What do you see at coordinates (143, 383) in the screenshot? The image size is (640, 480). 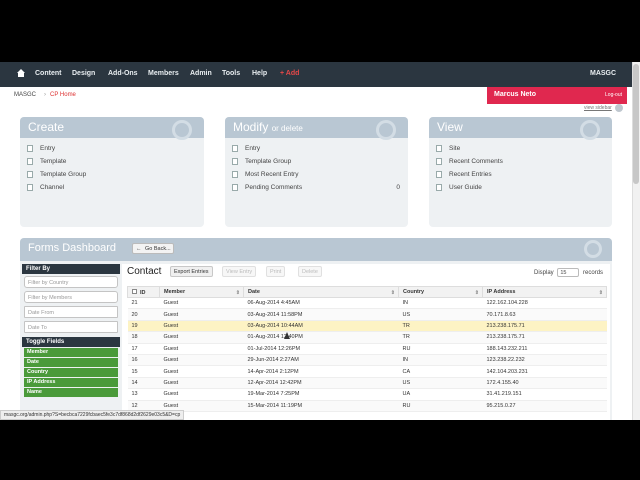 I see `cell-id: 14` at bounding box center [143, 383].